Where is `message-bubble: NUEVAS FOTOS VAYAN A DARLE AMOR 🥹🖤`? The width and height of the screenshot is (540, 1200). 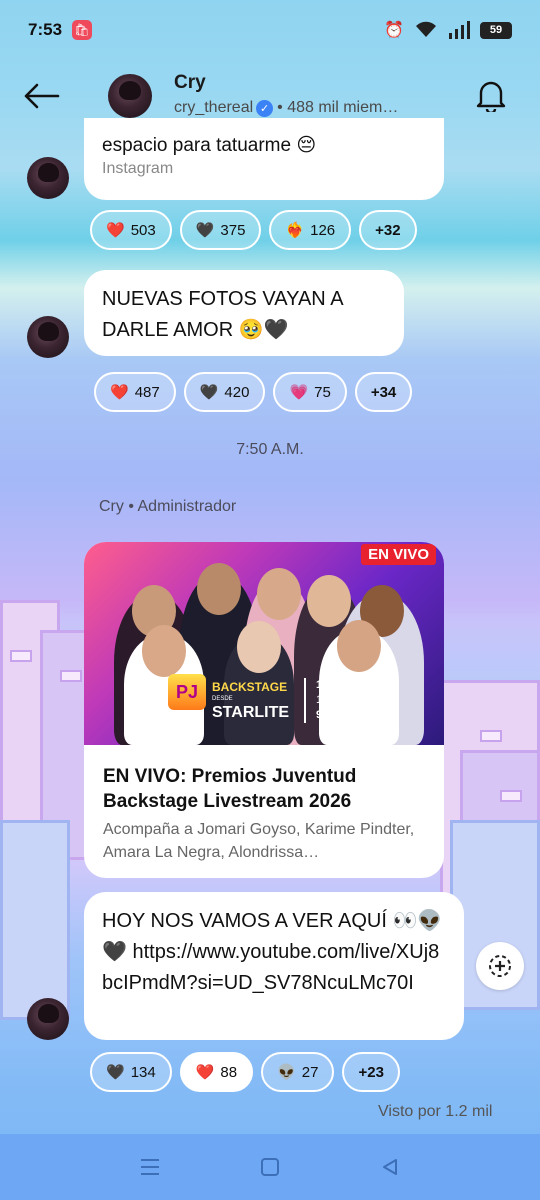
message-bubble: NUEVAS FOTOS VAYAN A DARLE AMOR 🥹🖤 is located at coordinates (244, 313).